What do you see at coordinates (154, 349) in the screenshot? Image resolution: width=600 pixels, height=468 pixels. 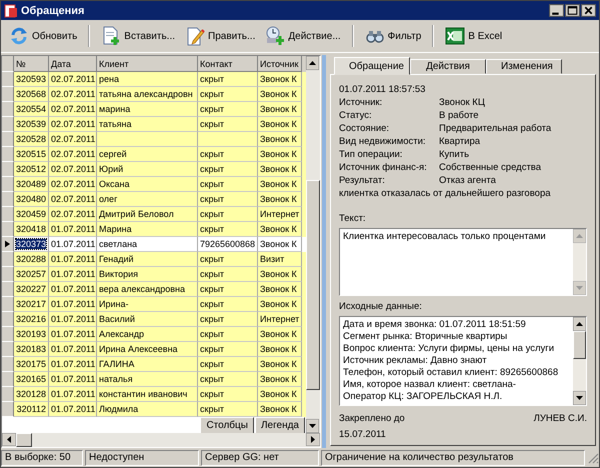 I see `table-row: 320183 01.07.2011 Ирина Алексеевна скрыт Звонок К` at bounding box center [154, 349].